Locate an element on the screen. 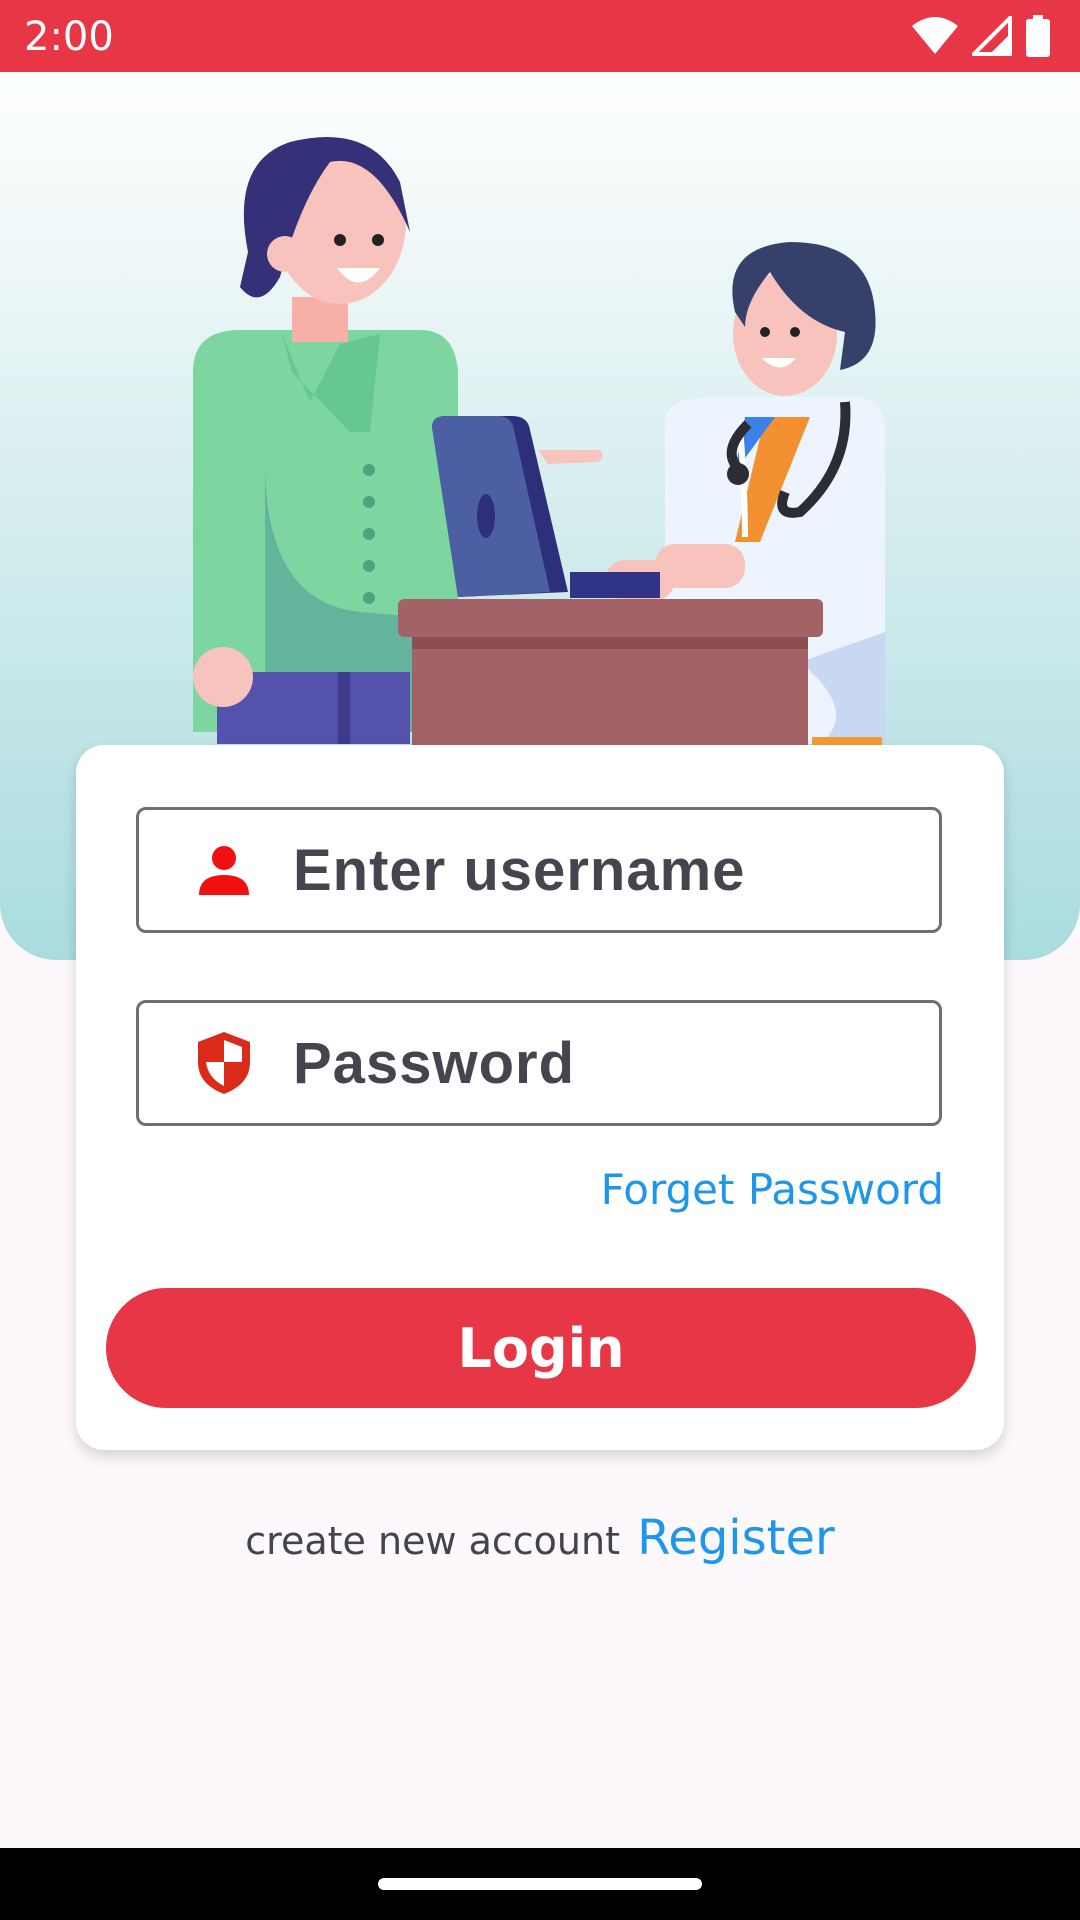 The width and height of the screenshot is (1080, 1920). register-row: create new account Register is located at coordinates (540, 1538).